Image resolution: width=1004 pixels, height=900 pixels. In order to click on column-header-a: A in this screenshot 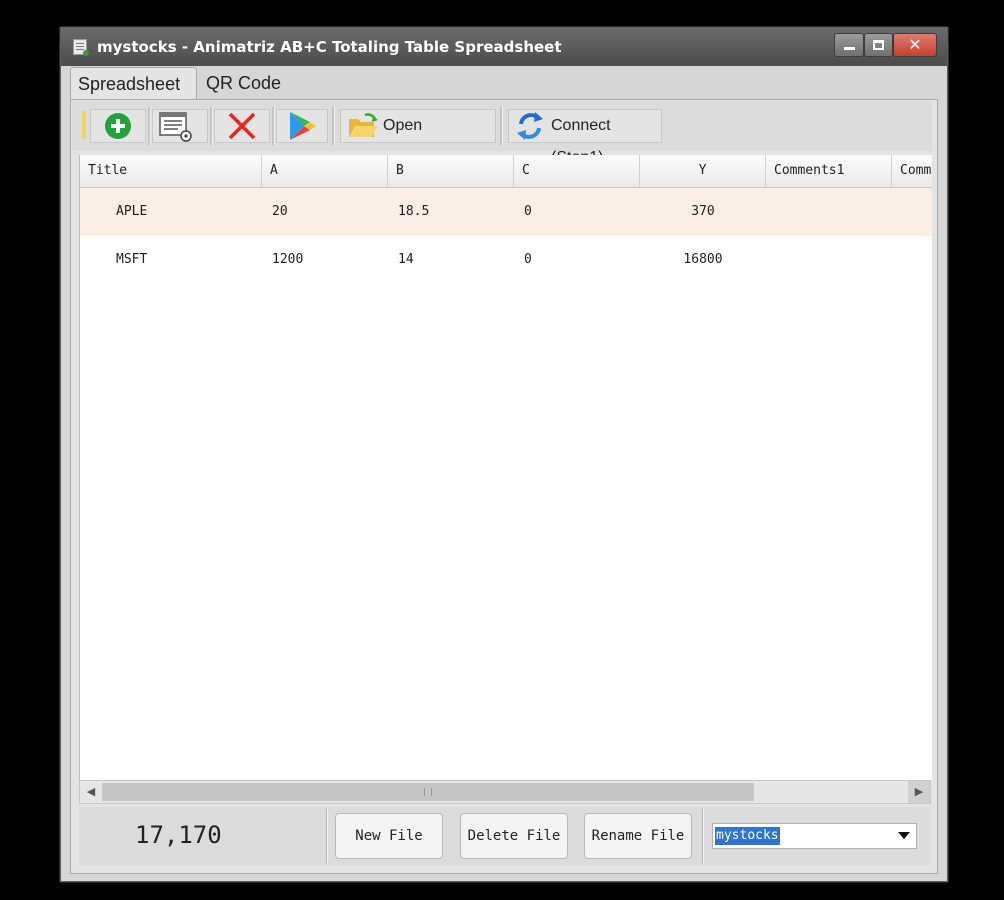, I will do `click(325, 171)`.